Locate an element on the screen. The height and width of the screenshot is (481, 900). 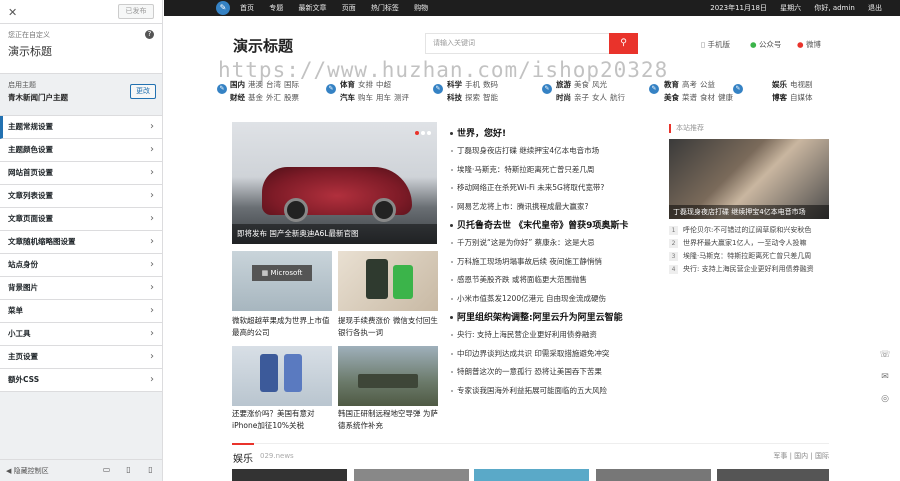
phone-icon: ☏ is located at coordinates (885, 355).